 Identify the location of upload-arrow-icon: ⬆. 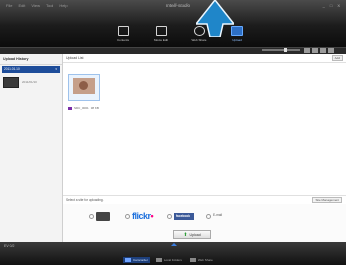
(185, 234).